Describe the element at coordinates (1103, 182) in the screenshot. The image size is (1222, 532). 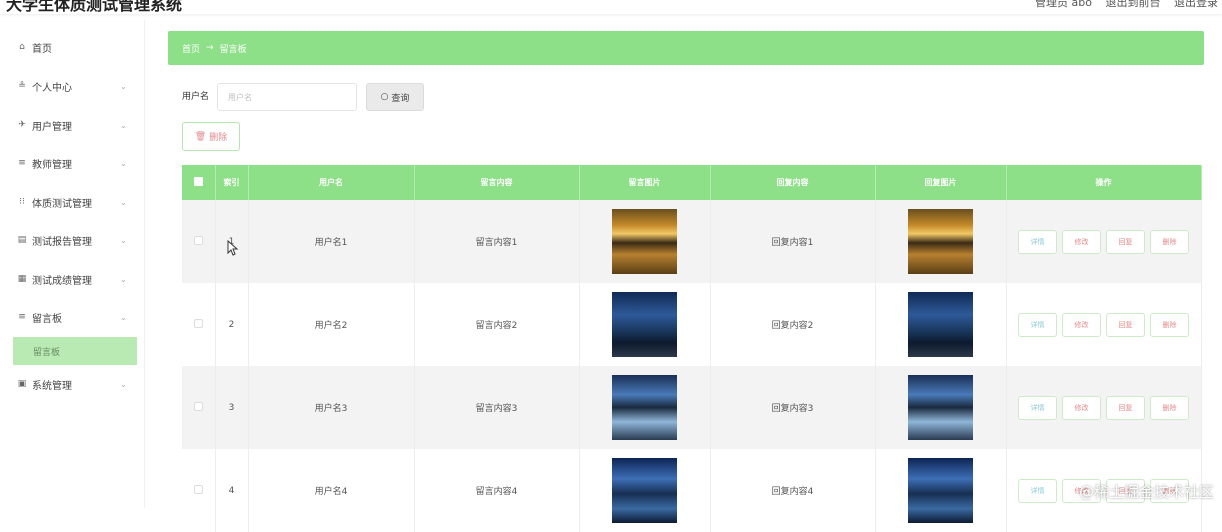
I see `column-header-actions: 操作` at that location.